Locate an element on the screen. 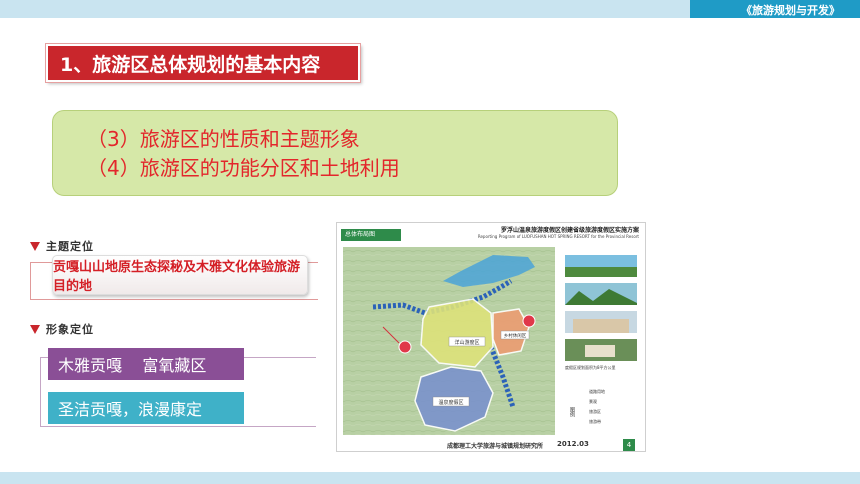 Image resolution: width=860 pixels, height=484 pixels. map-side-column: 度假区规划面积为8平方公里 图例 道路用地 景观 旅游区 旅游带 is located at coordinates (600, 342).